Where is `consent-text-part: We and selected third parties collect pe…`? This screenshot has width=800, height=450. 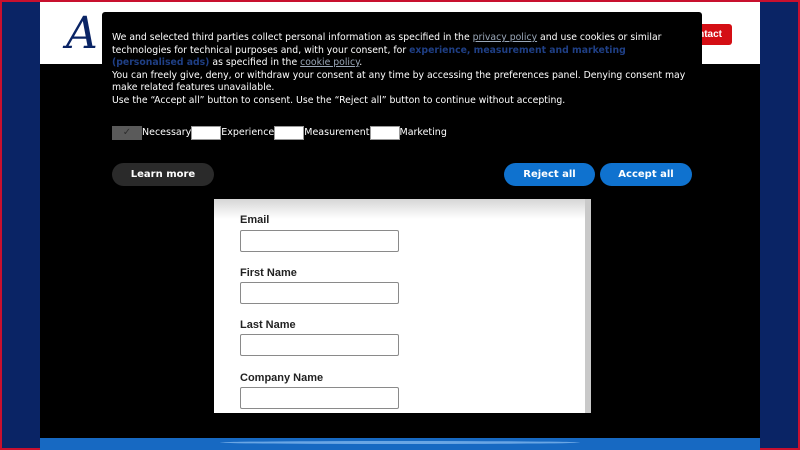
consent-text-part: We and selected third parties collect pe… is located at coordinates (292, 37).